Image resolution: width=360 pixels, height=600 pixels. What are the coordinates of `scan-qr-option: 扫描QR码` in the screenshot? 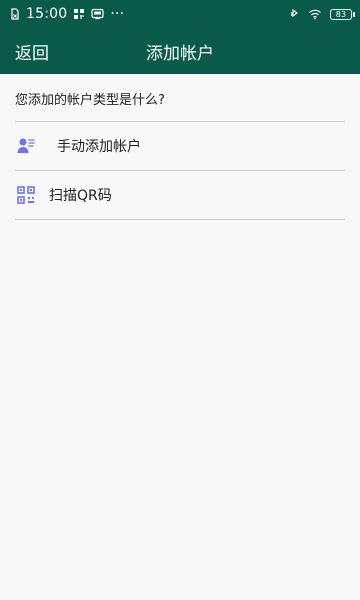 It's located at (180, 195).